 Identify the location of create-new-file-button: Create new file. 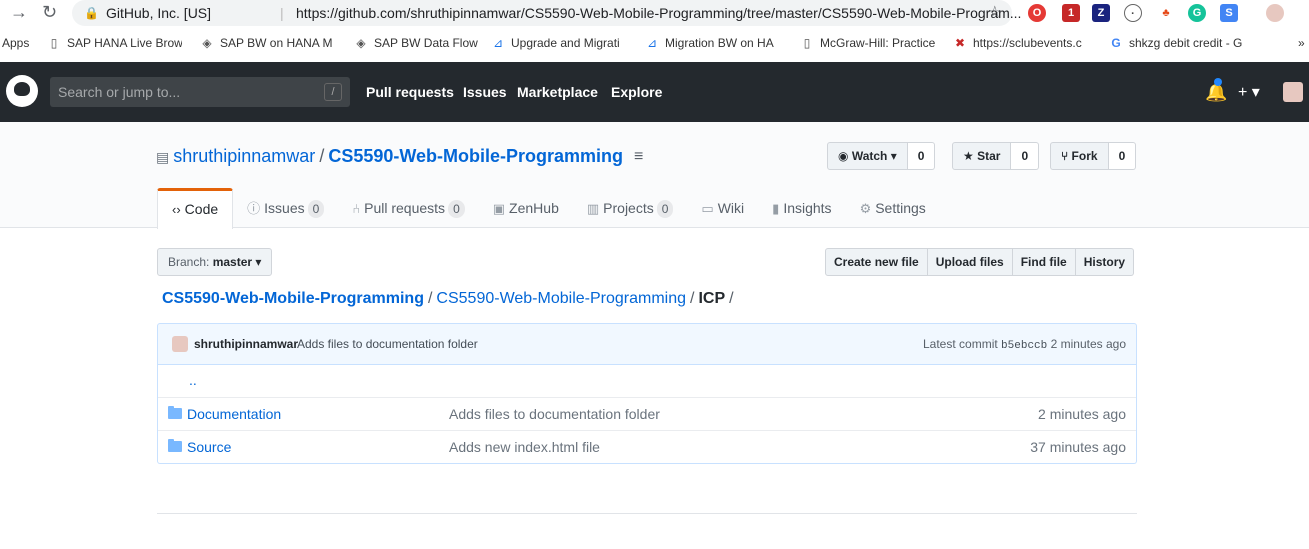
(876, 262).